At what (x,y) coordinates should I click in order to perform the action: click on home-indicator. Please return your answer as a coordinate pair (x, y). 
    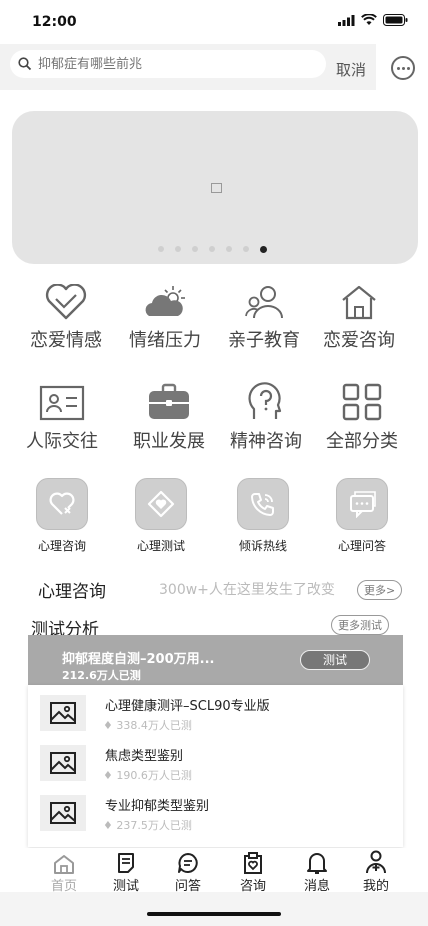
    Looking at the image, I should click on (214, 914).